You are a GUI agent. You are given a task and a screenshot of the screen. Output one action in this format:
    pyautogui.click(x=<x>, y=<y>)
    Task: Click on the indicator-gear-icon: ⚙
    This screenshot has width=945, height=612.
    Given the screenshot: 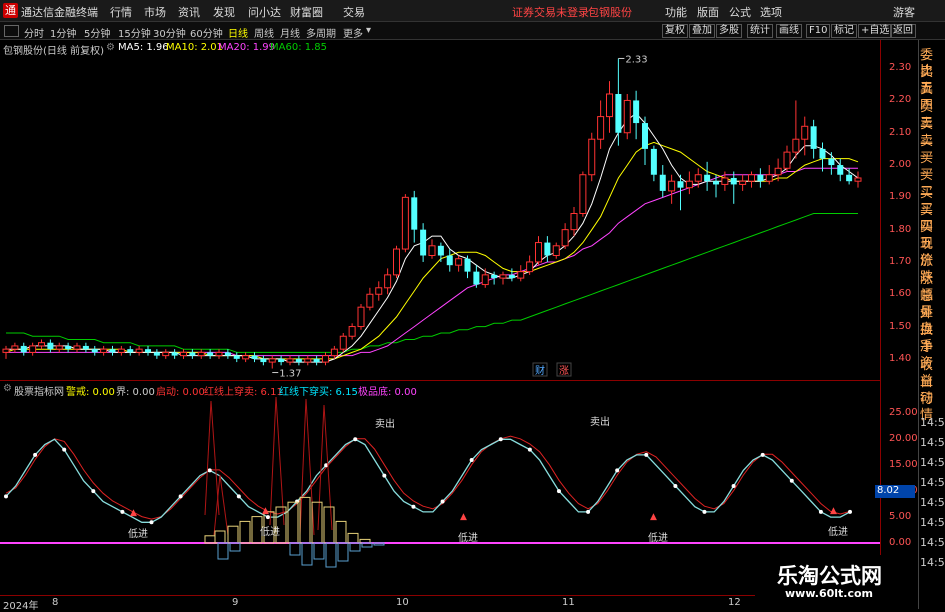 What is the action you would take?
    pyautogui.click(x=7, y=388)
    